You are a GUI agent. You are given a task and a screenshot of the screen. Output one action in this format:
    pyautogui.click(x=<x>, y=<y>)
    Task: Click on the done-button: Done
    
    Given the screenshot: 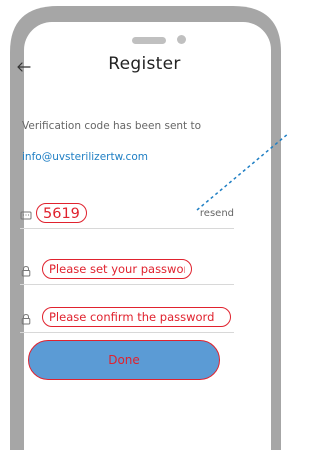 What is the action you would take?
    pyautogui.click(x=124, y=360)
    